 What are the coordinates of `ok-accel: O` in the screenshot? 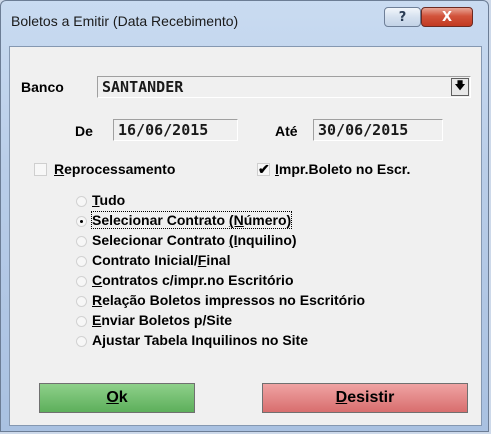 It's located at (112, 397).